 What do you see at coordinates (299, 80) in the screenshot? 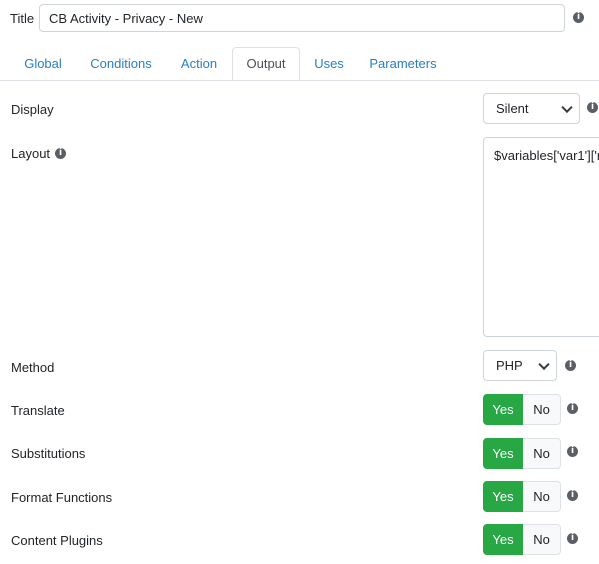
I see `tab-divider` at bounding box center [299, 80].